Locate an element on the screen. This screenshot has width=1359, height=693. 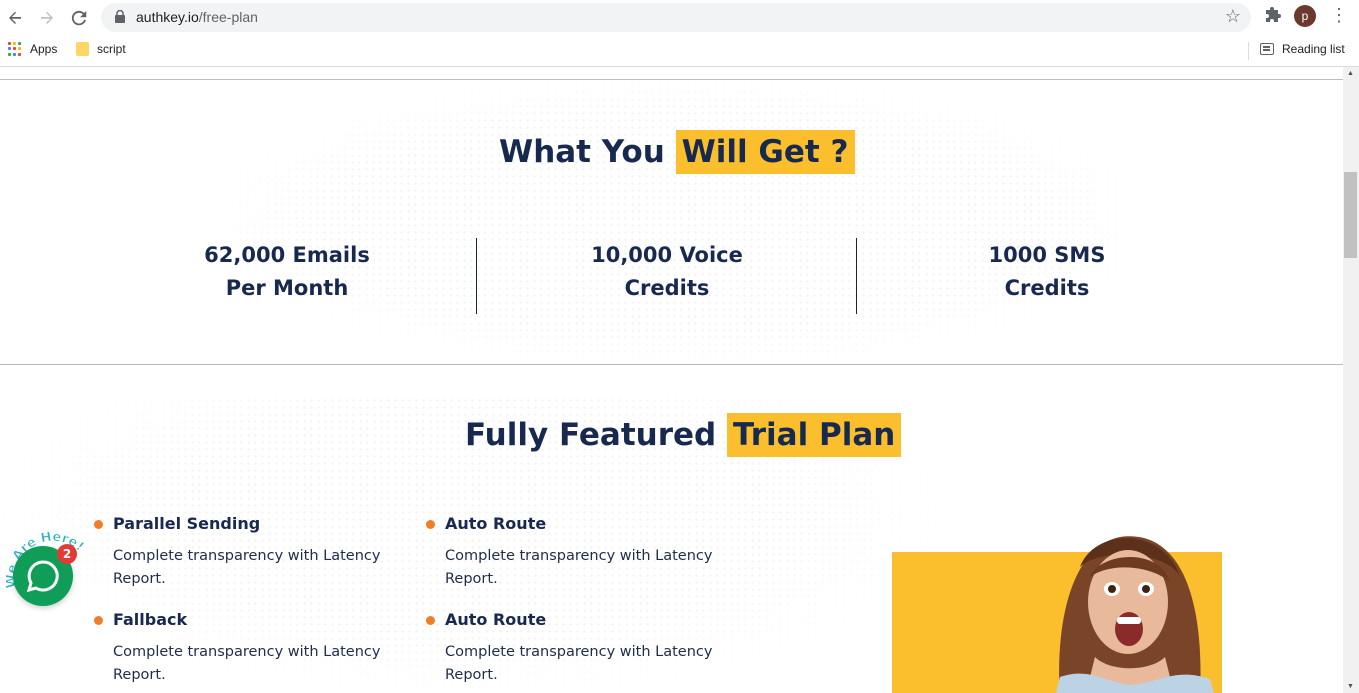
browser-menu-icon: ⋮ is located at coordinates (1339, 15).